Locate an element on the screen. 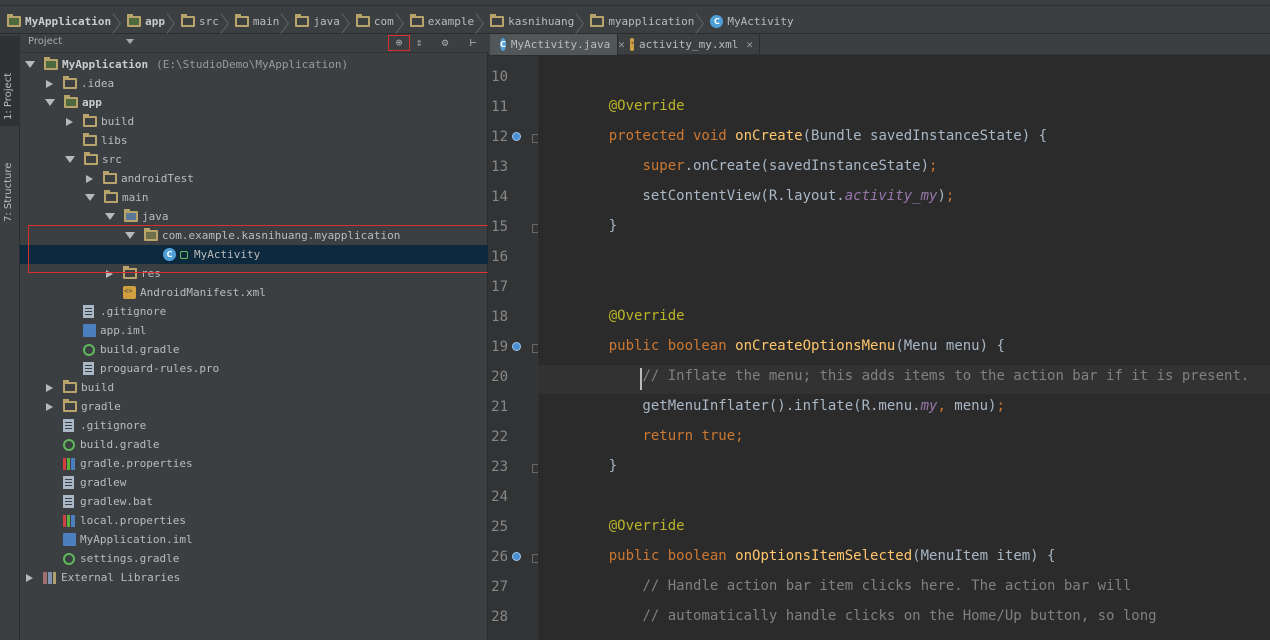 The width and height of the screenshot is (1270, 640). breadcrumb-item: example is located at coordinates (442, 21).